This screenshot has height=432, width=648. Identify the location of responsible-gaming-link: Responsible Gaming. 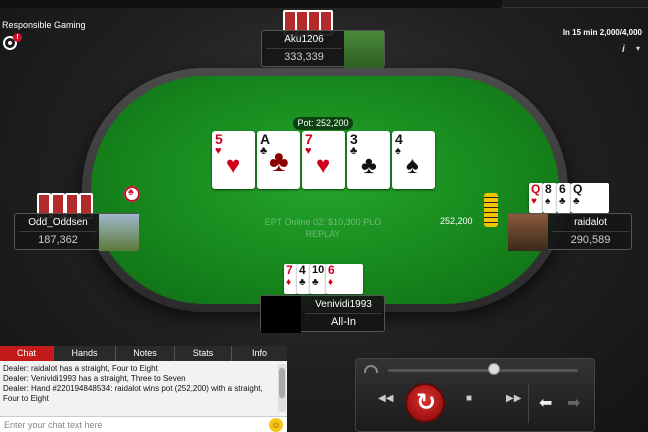
(44, 25).